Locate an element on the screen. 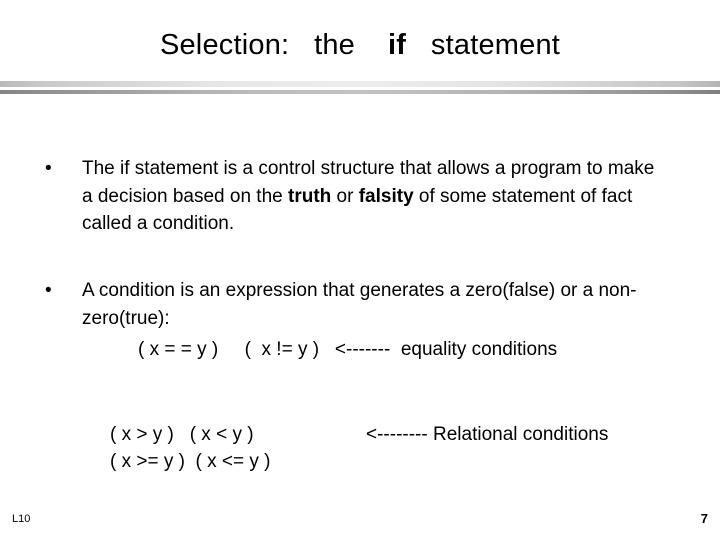 The height and width of the screenshot is (540, 720). relational-conditions-note: <-------- Relational conditions is located at coordinates (487, 434).